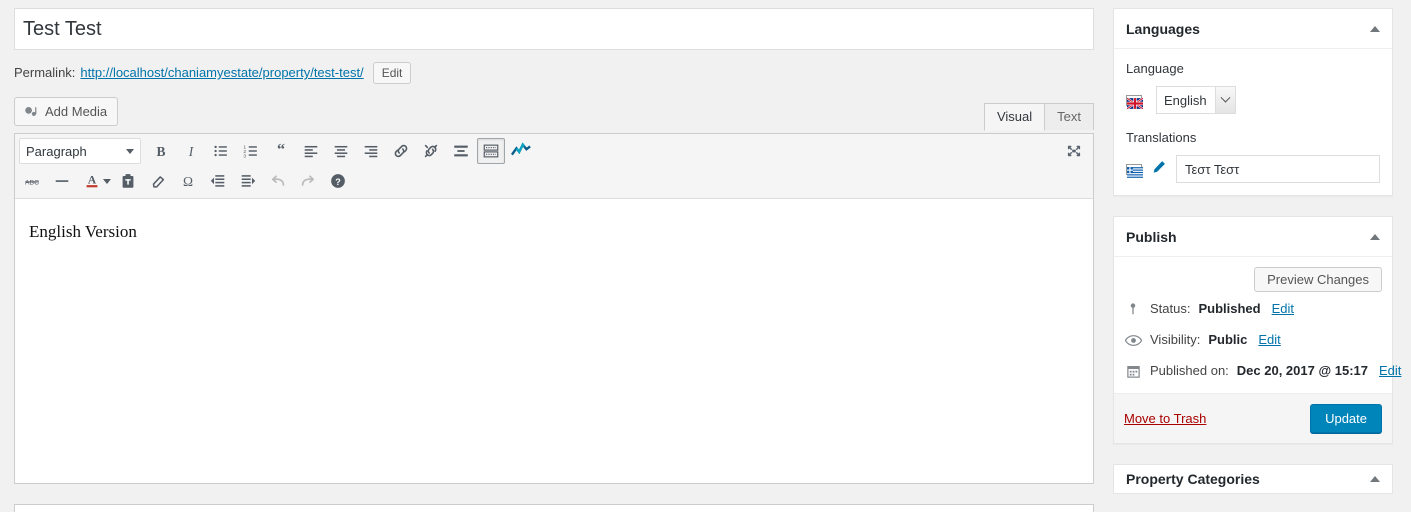 The height and width of the screenshot is (512, 1411). I want to click on svg-text: Ω, so click(188, 181).